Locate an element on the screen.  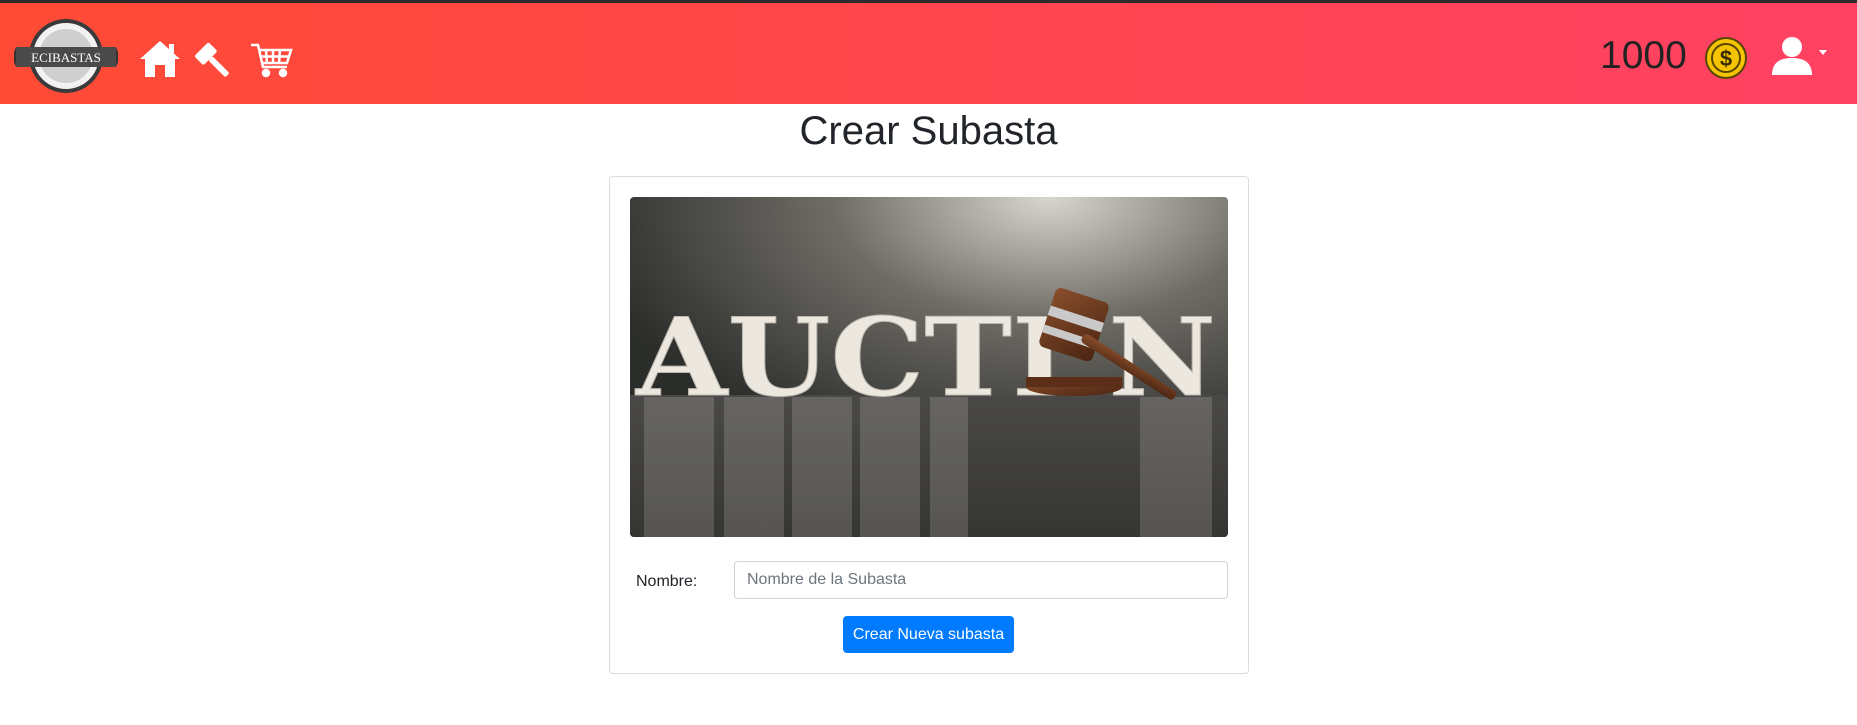
user-menu is located at coordinates (1800, 57).